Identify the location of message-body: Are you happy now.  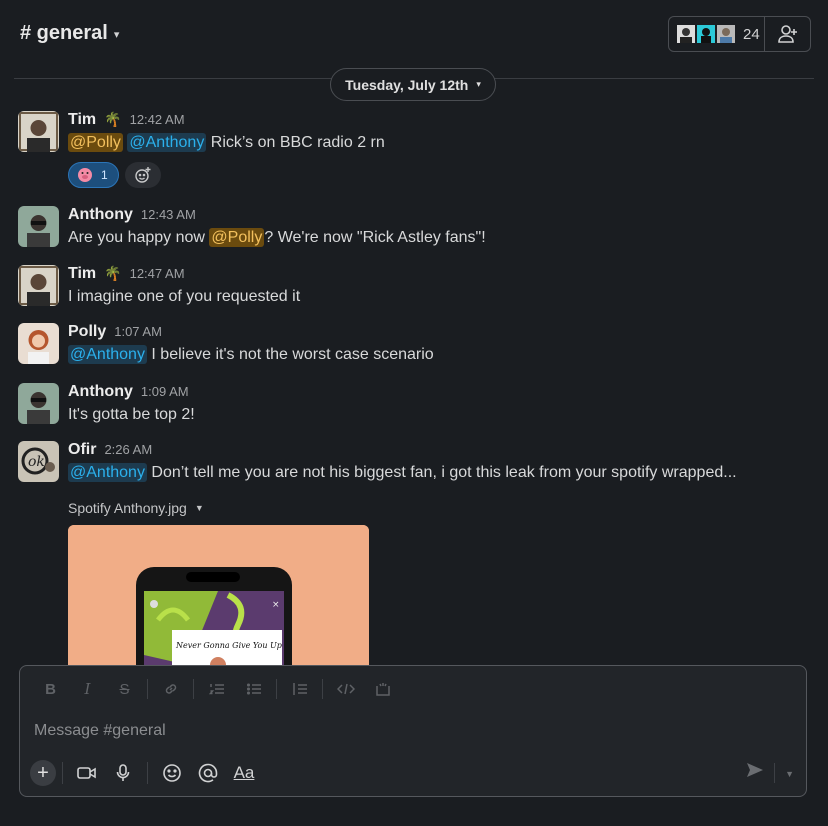
(139, 237).